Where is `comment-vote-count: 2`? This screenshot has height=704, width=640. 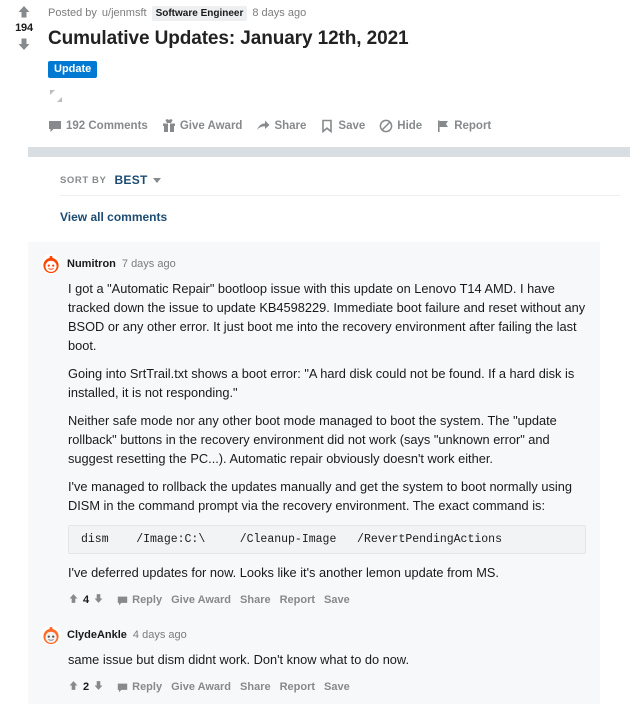
comment-vote-count: 2 is located at coordinates (86, 687).